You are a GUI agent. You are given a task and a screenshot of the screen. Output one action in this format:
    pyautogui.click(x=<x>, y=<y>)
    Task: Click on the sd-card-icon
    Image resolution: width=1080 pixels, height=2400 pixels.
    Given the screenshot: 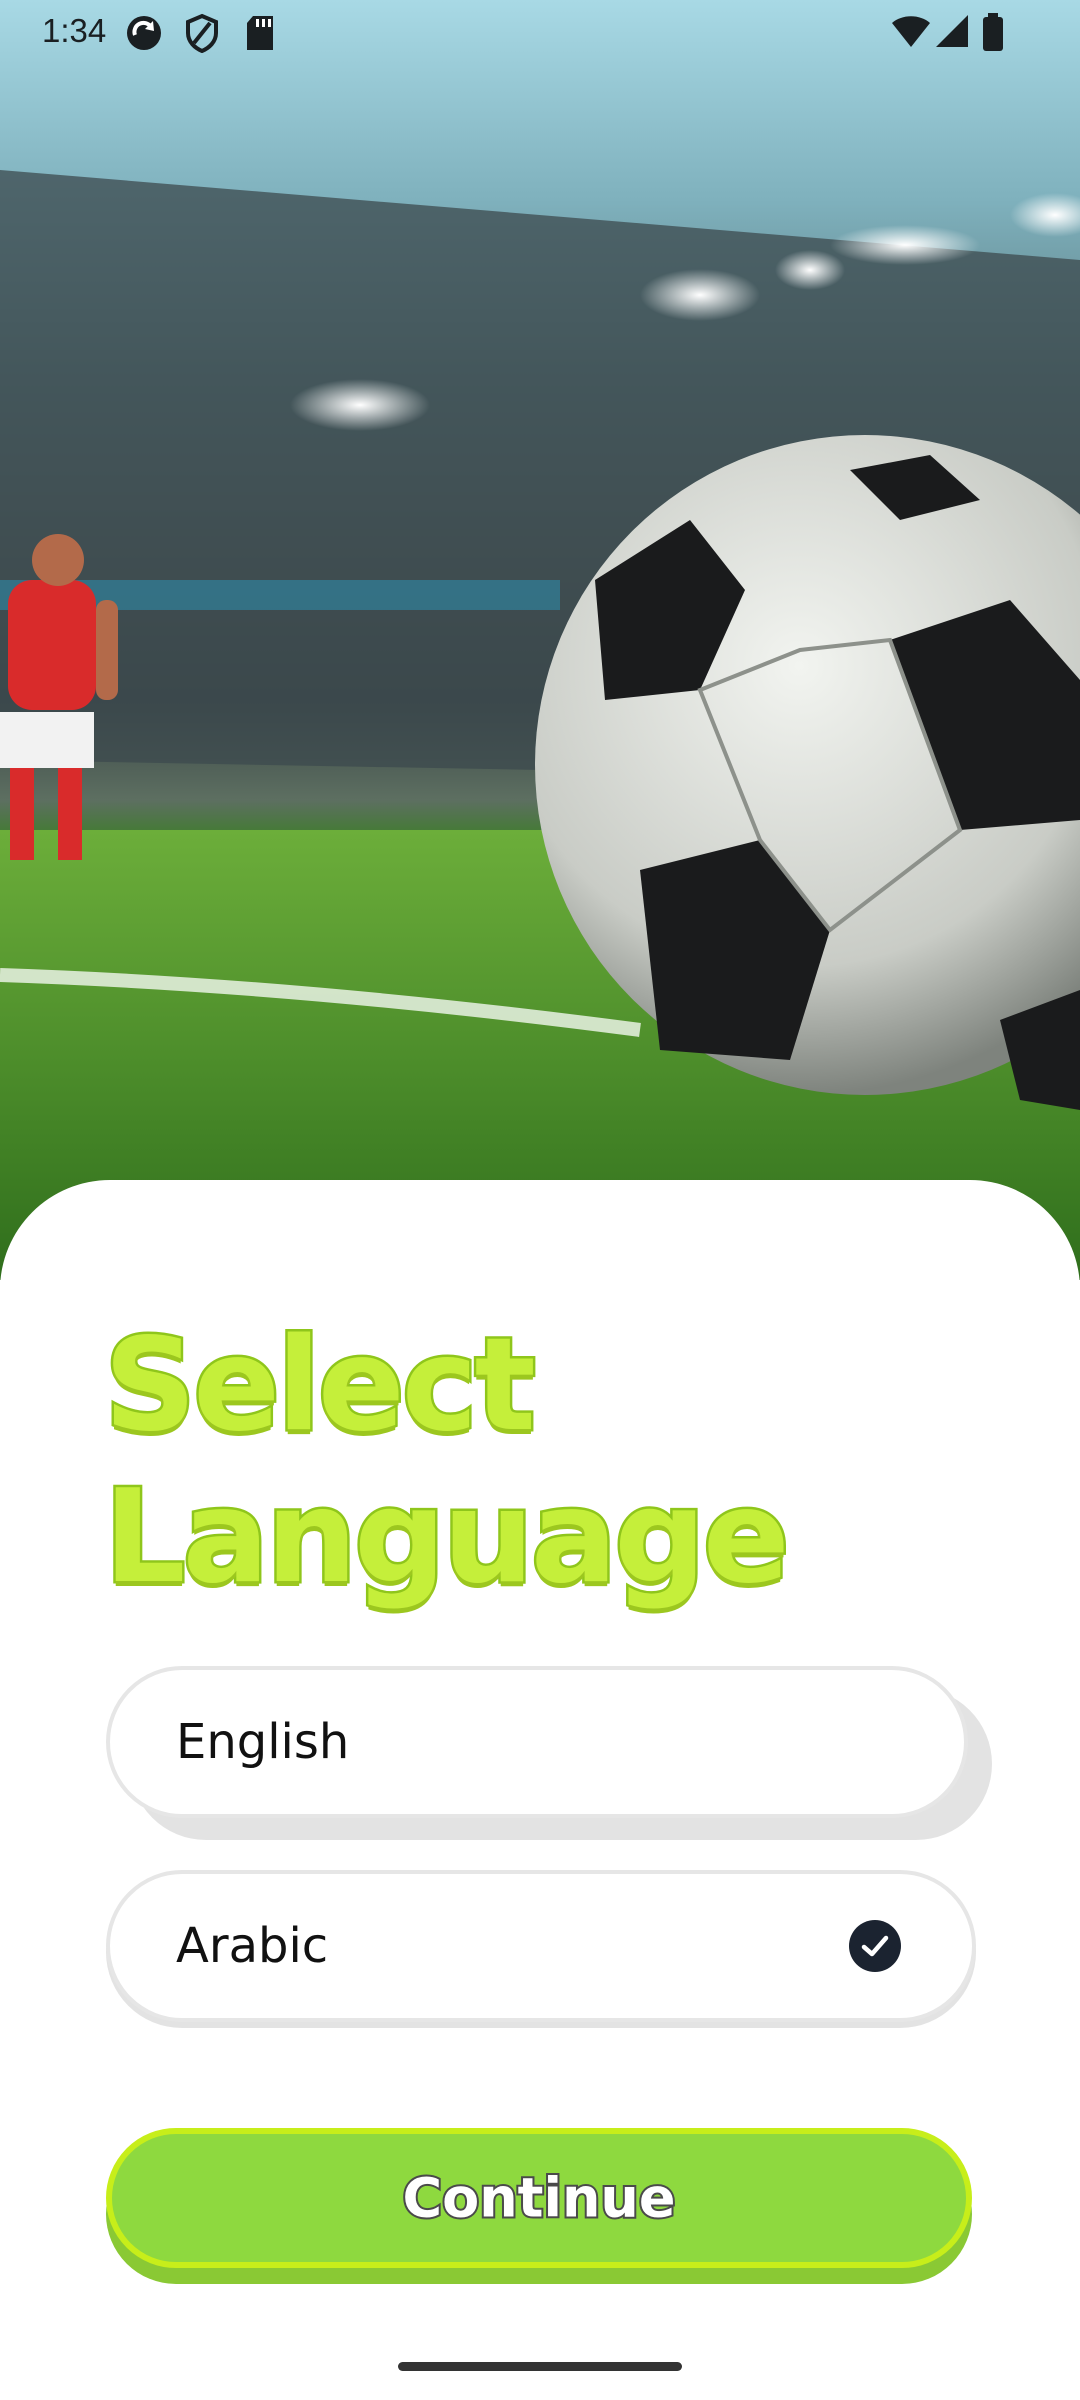 What is the action you would take?
    pyautogui.click(x=260, y=33)
    